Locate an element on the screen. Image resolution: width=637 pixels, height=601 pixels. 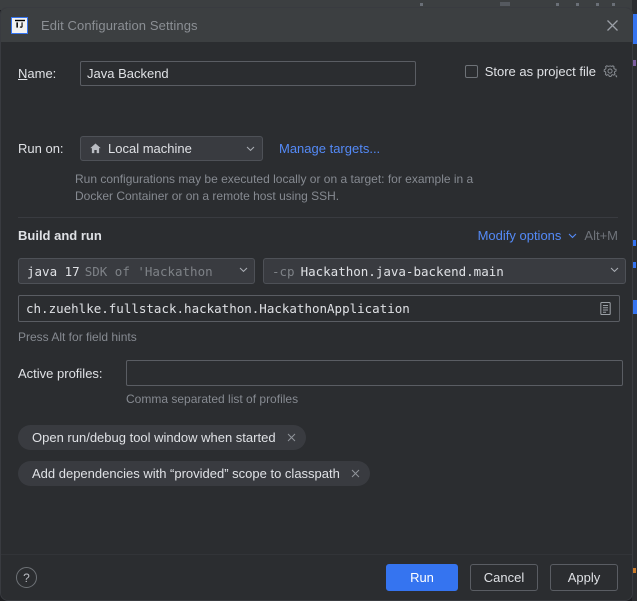
dialog-titlebar: Edit Configuration Settings is located at coordinates (316, 25).